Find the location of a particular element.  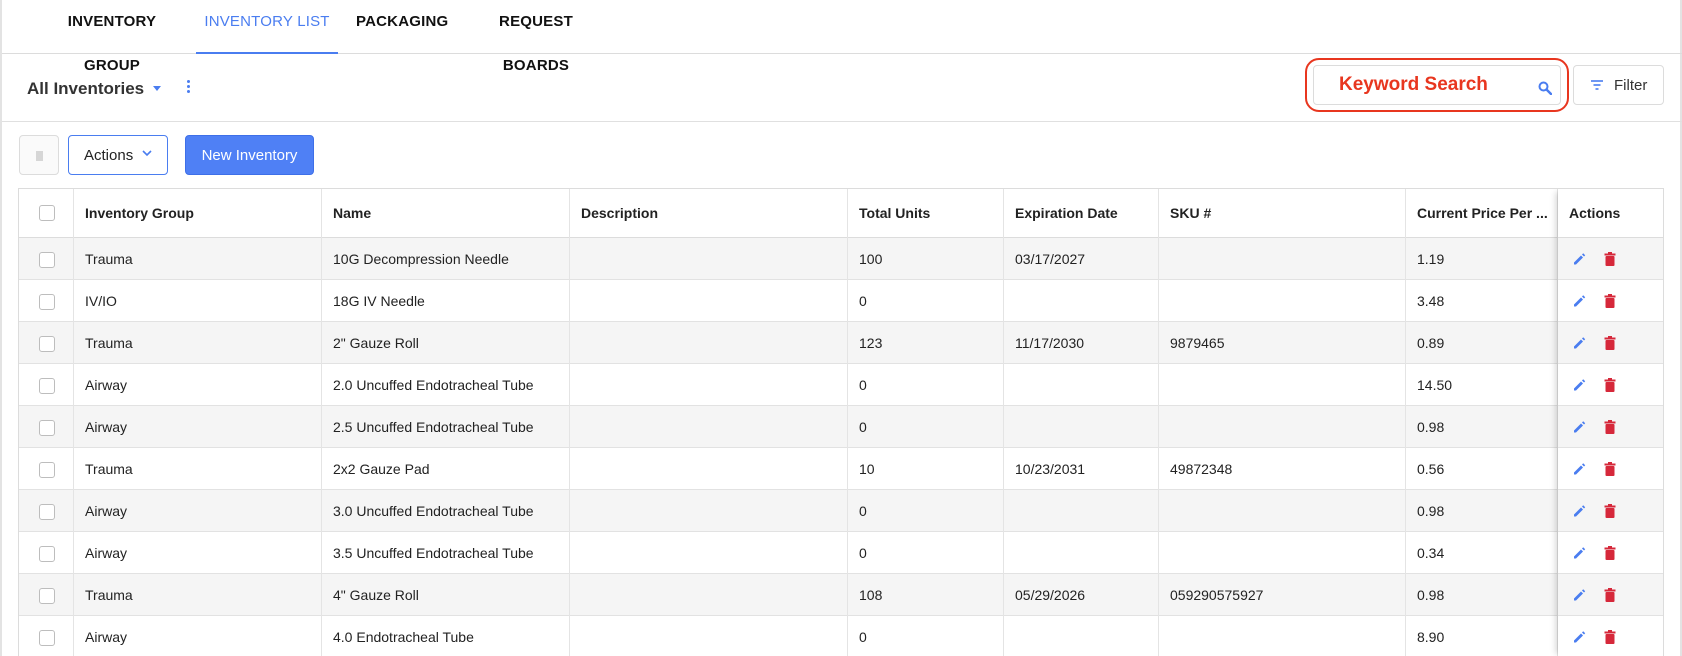

cell-name: 2.5 Uncuffed Endotracheal Tube is located at coordinates (446, 427).